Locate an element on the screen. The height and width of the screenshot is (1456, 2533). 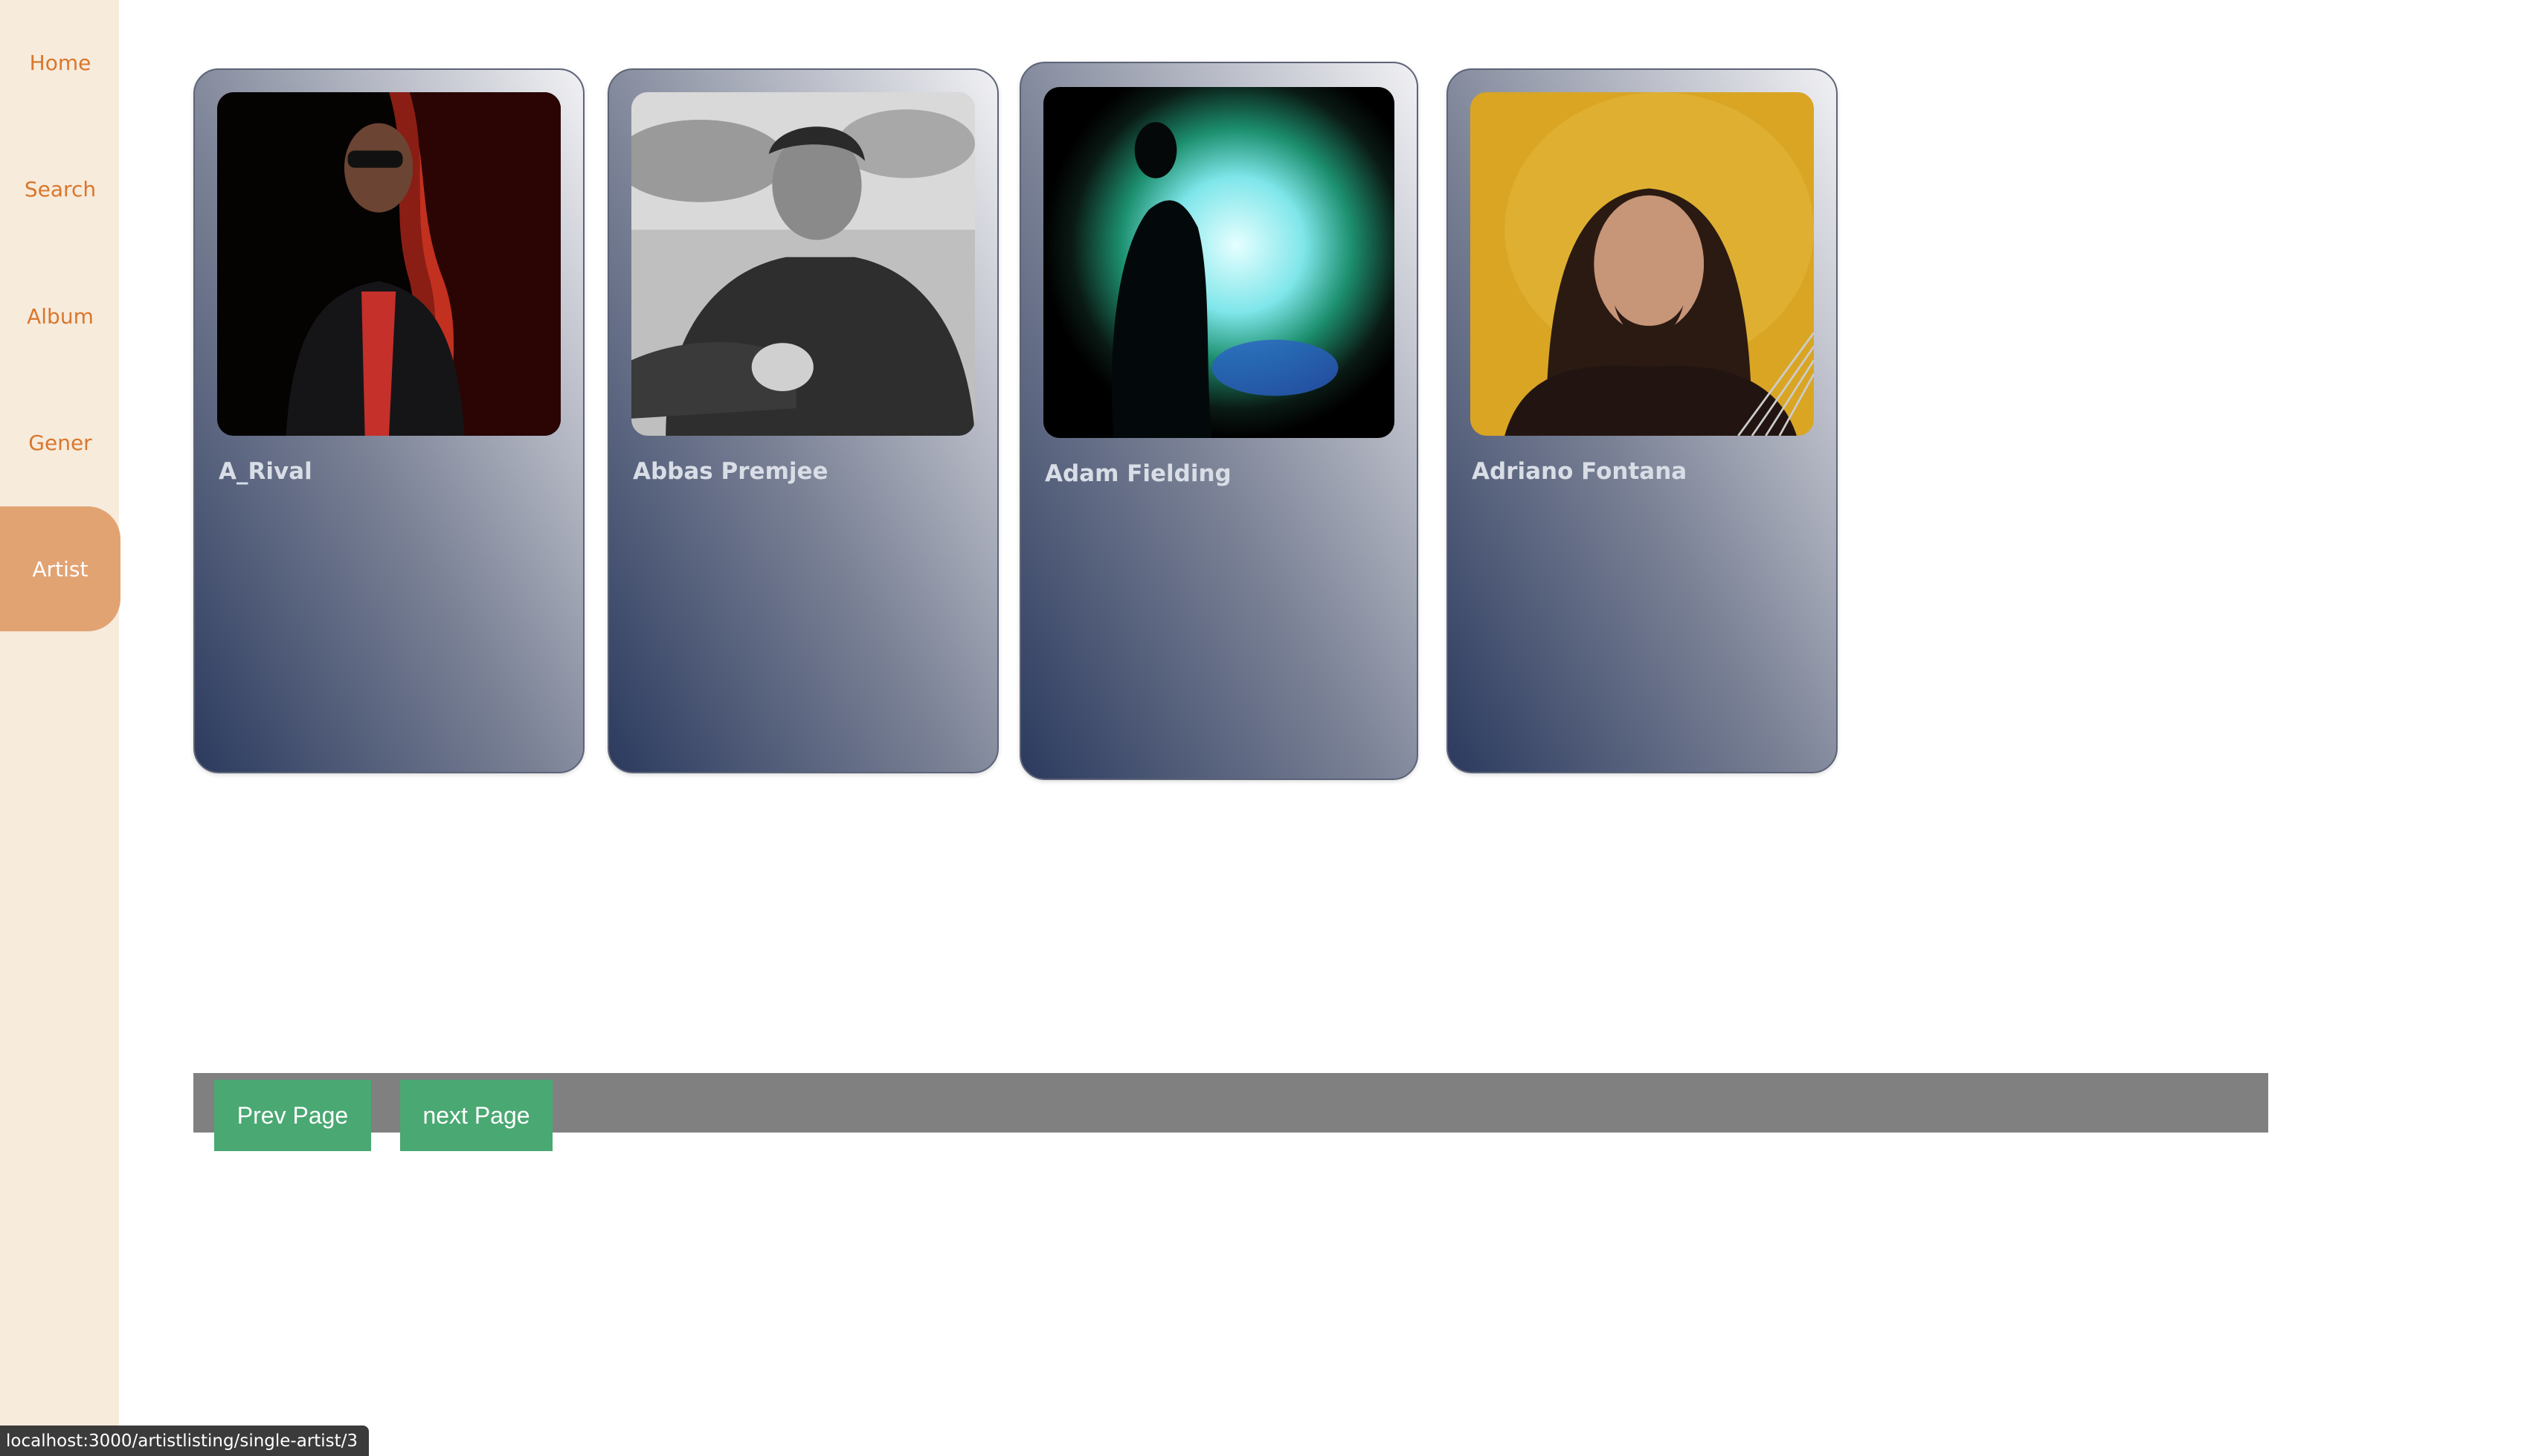
artist-name: Abbas Premjee is located at coordinates (730, 472).